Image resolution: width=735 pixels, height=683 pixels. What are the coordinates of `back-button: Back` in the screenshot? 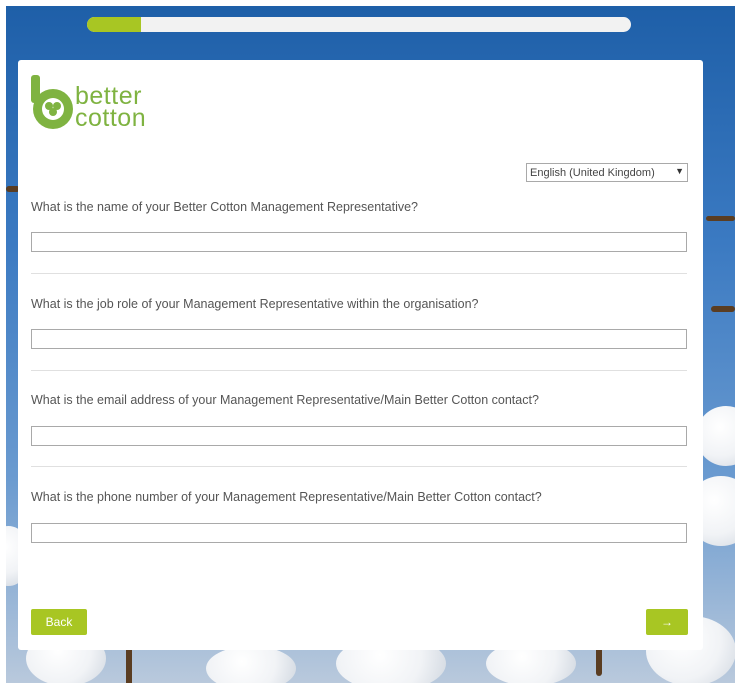 It's located at (59, 622).